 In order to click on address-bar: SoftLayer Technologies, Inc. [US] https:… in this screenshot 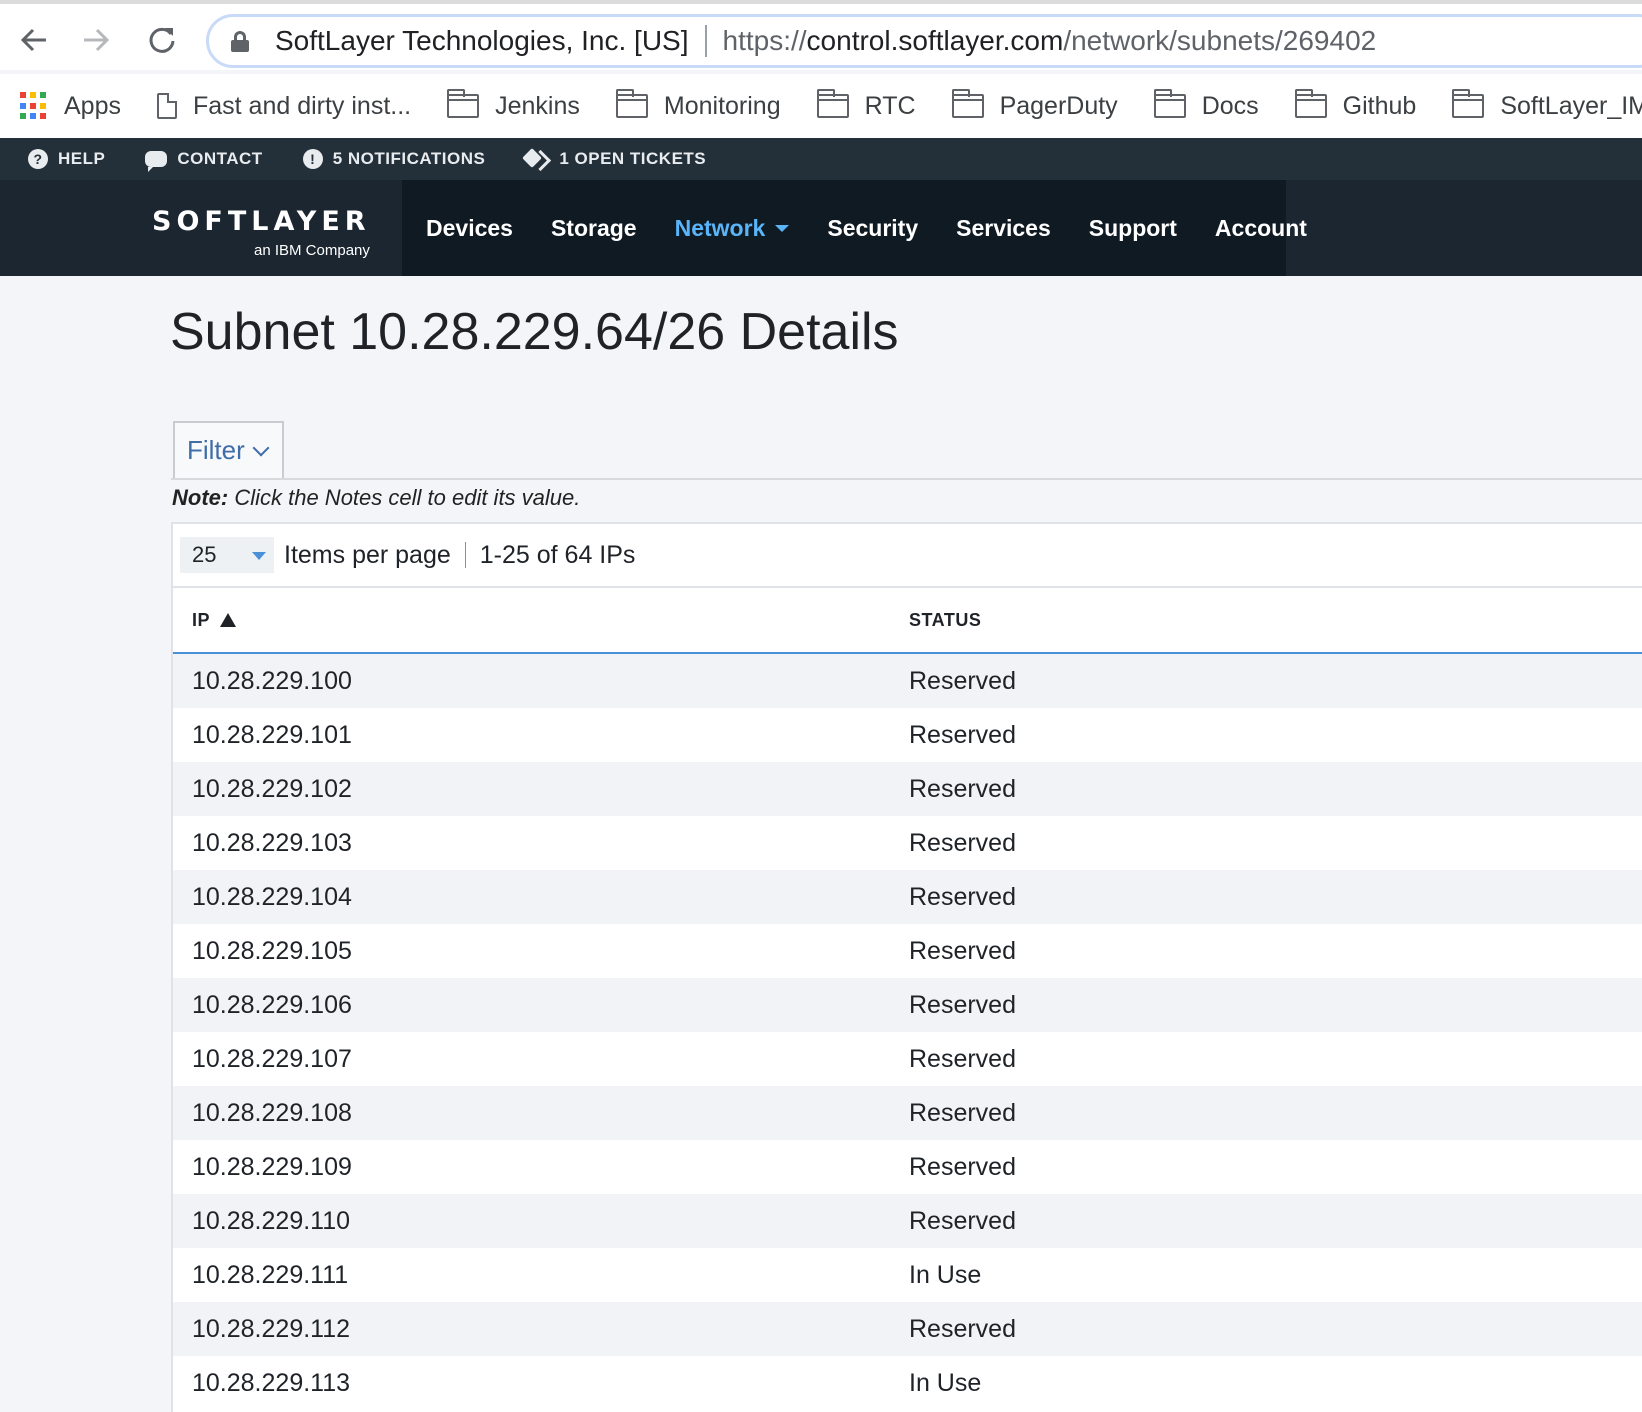, I will do `click(924, 41)`.